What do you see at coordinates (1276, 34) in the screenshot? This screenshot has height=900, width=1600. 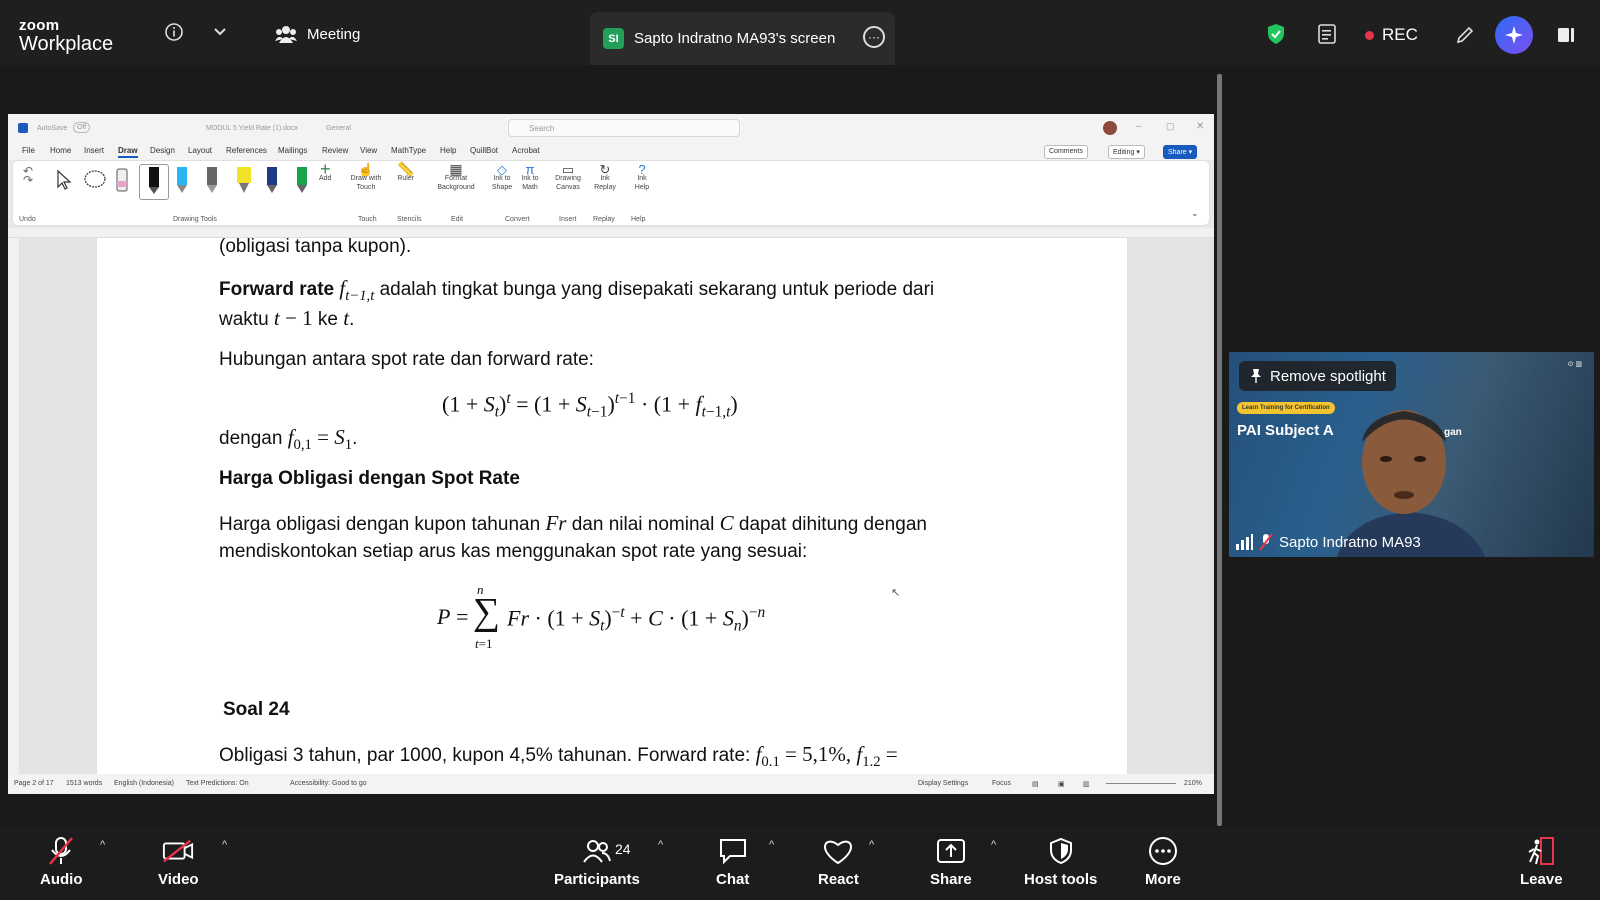 I see `security-shield-icon` at bounding box center [1276, 34].